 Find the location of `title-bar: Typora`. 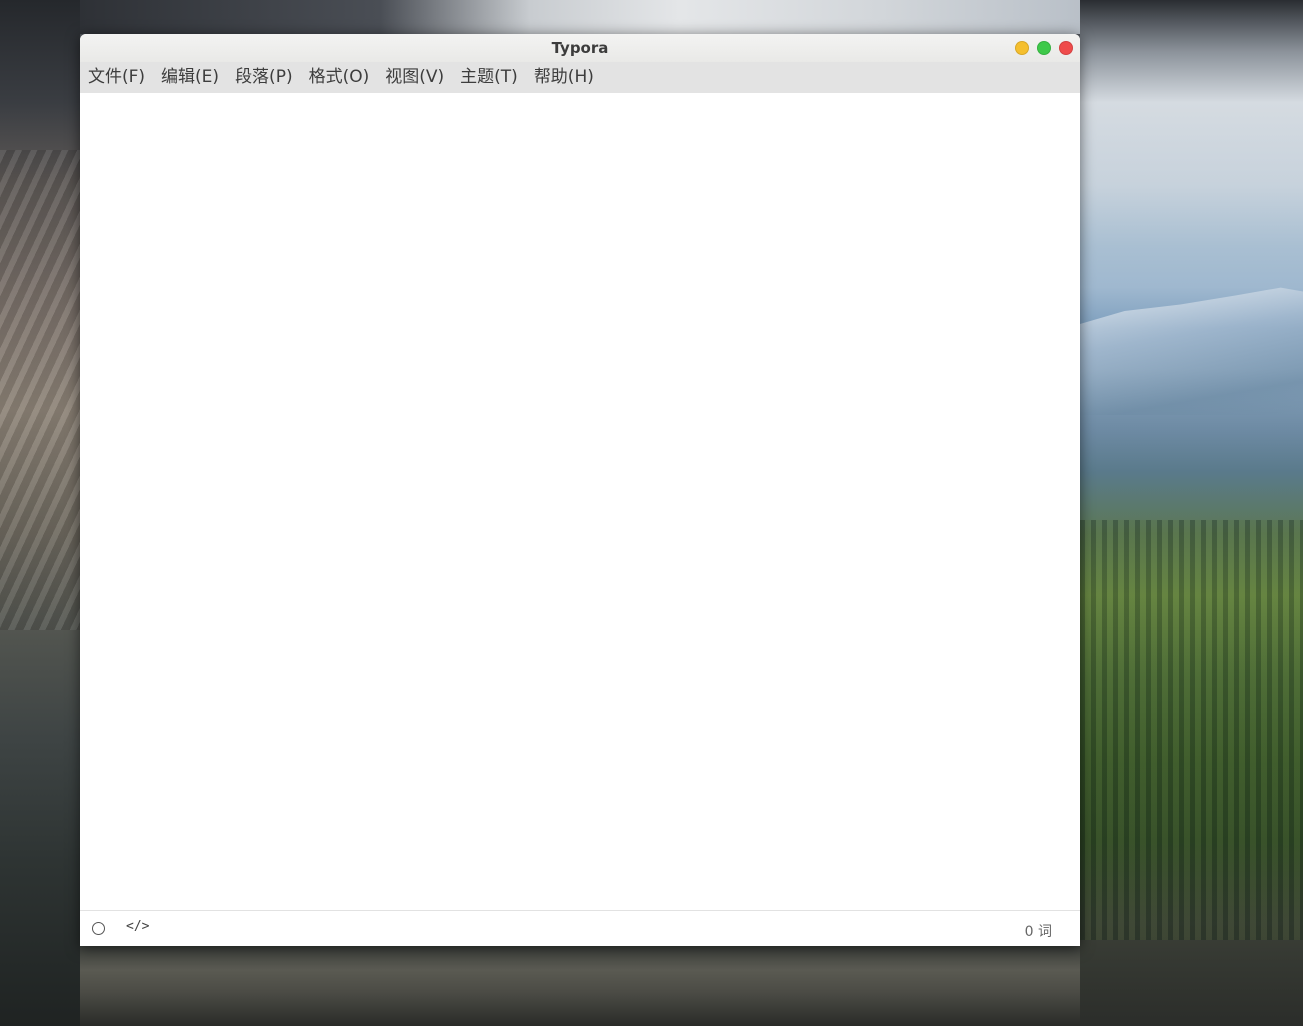

title-bar: Typora is located at coordinates (580, 48).